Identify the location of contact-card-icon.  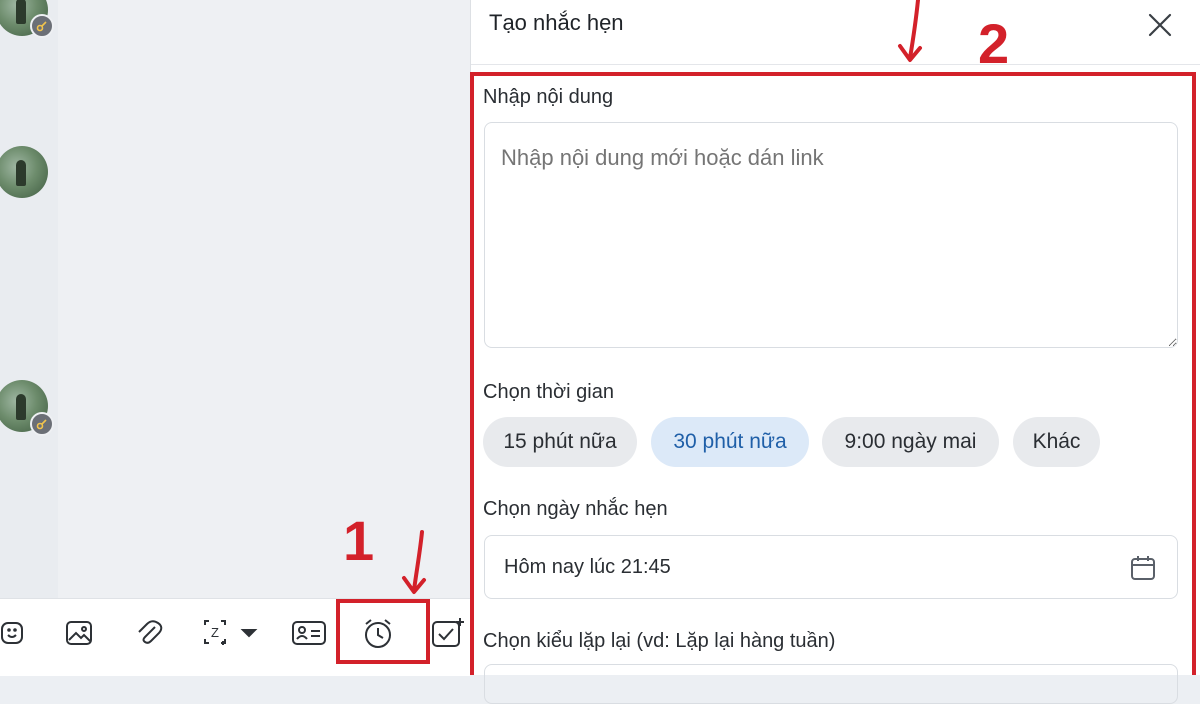
(309, 633).